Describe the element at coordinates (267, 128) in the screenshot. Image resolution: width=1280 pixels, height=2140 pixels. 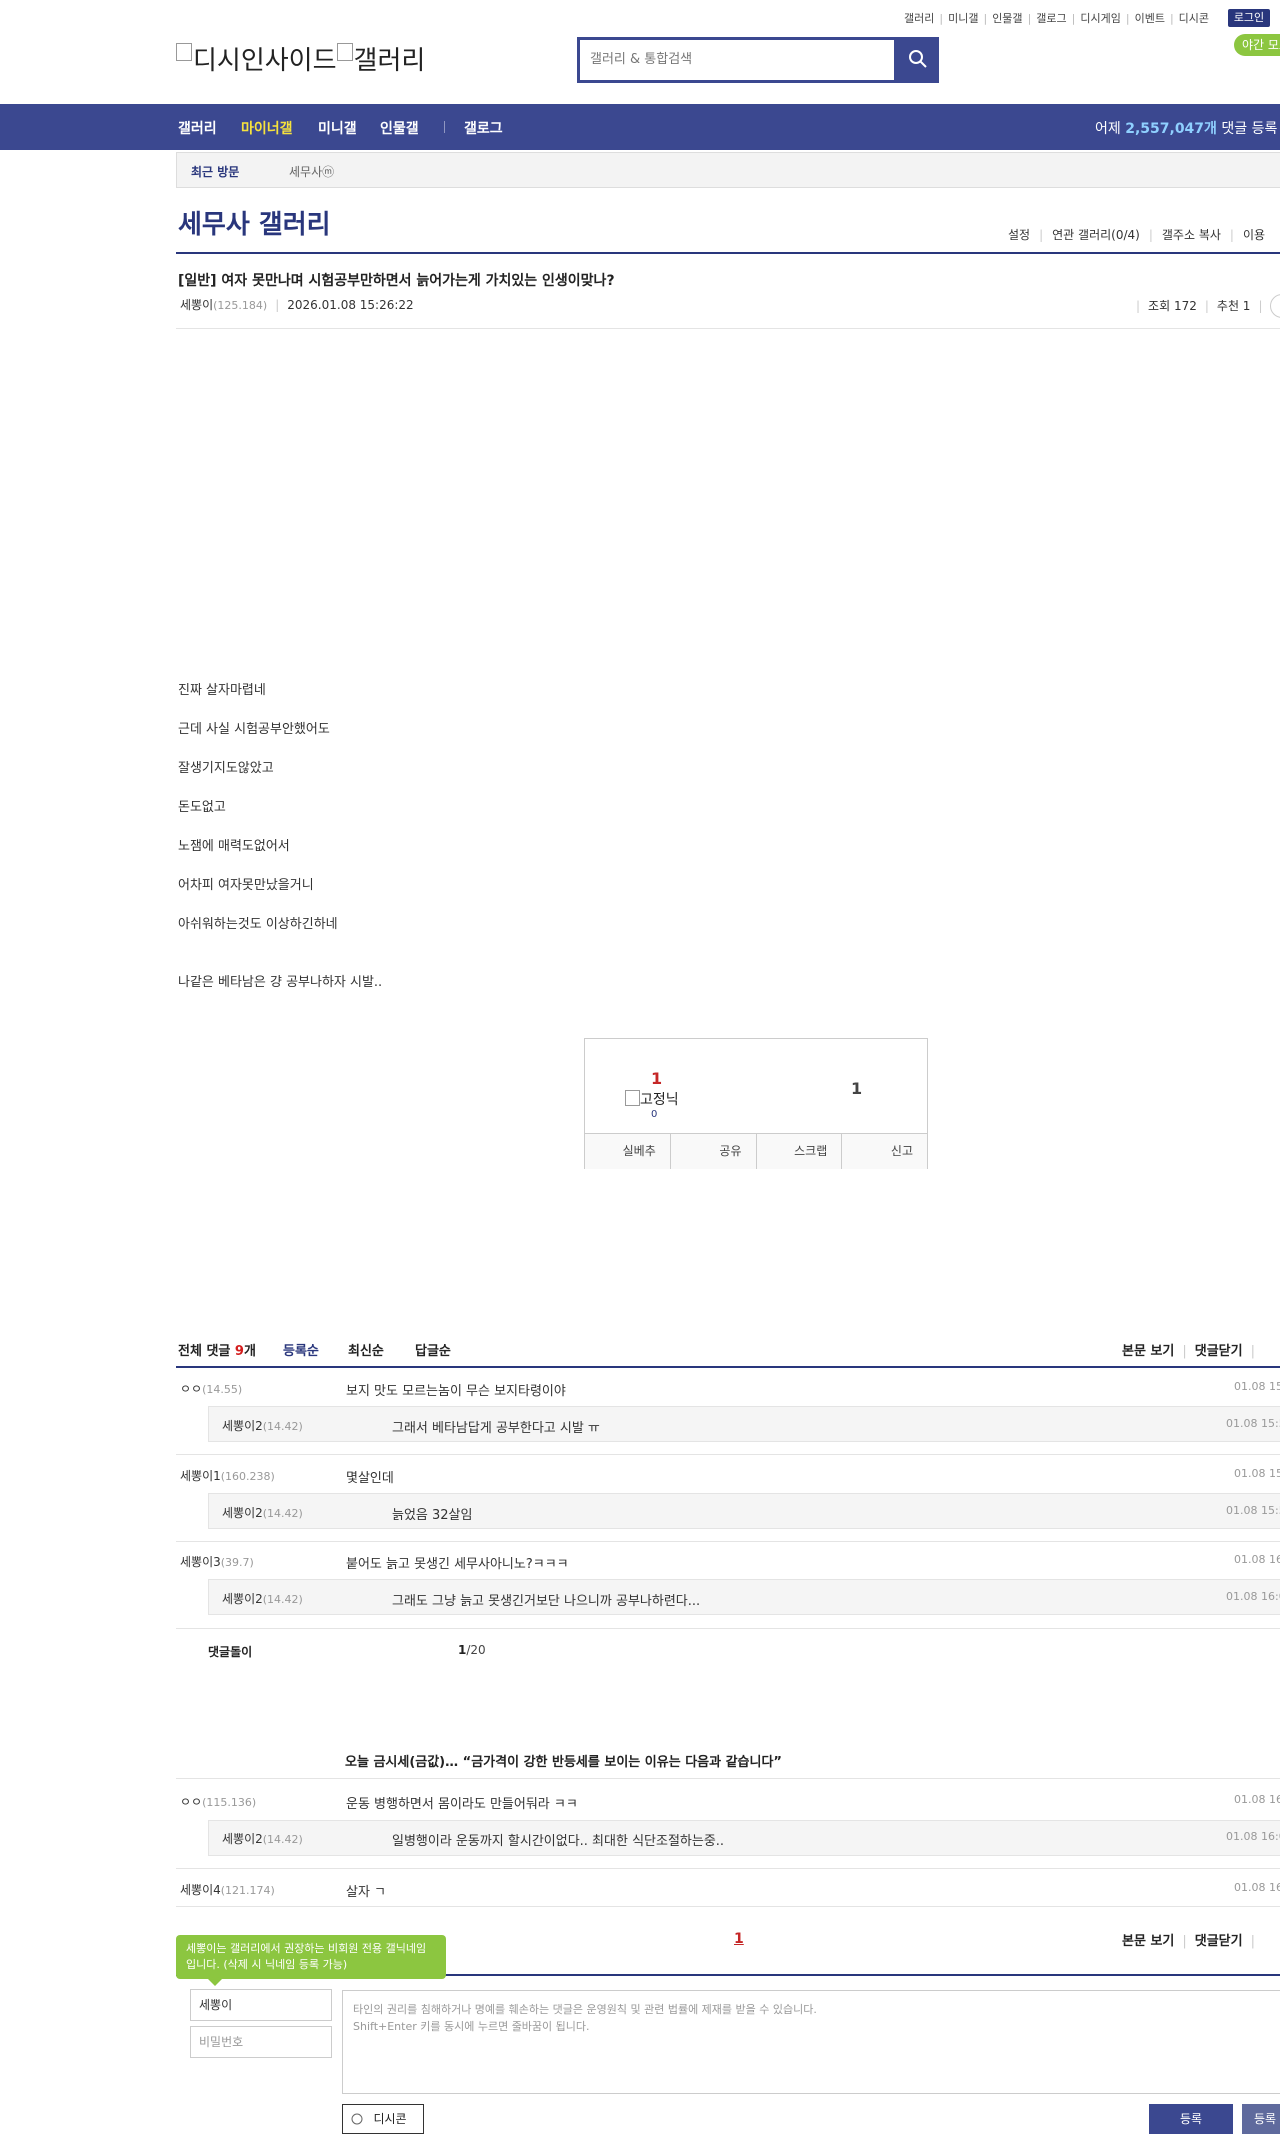
I see `nav-item-minor: 마이너갤` at that location.